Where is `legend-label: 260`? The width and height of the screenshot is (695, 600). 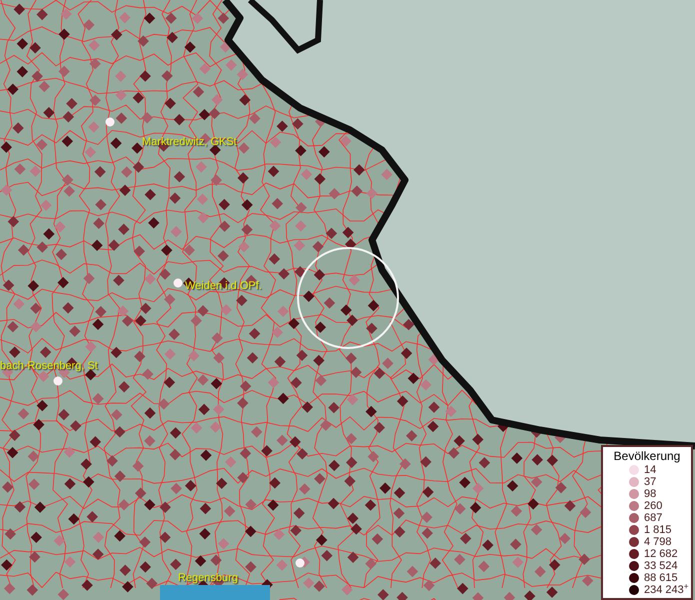
legend-label: 260 is located at coordinates (653, 506).